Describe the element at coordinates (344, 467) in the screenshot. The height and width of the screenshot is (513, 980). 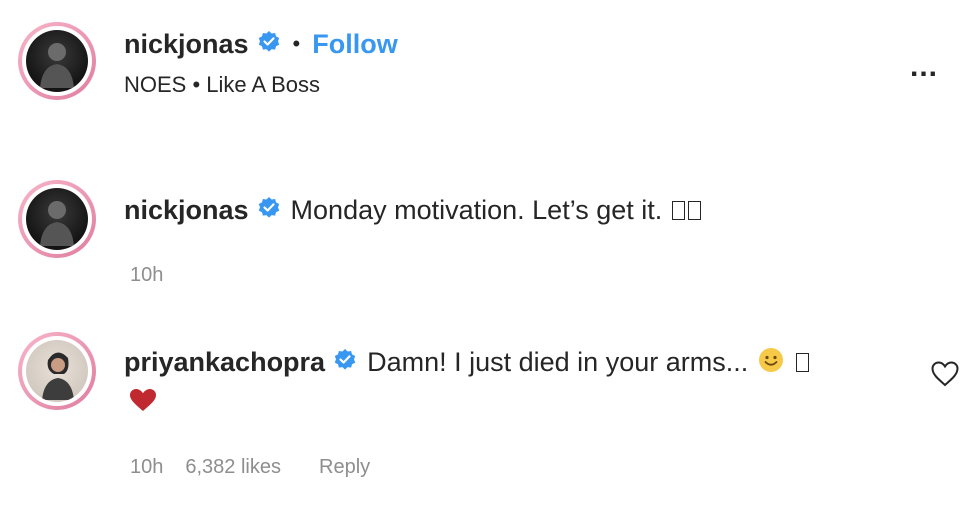
I see `reply-button: Reply` at that location.